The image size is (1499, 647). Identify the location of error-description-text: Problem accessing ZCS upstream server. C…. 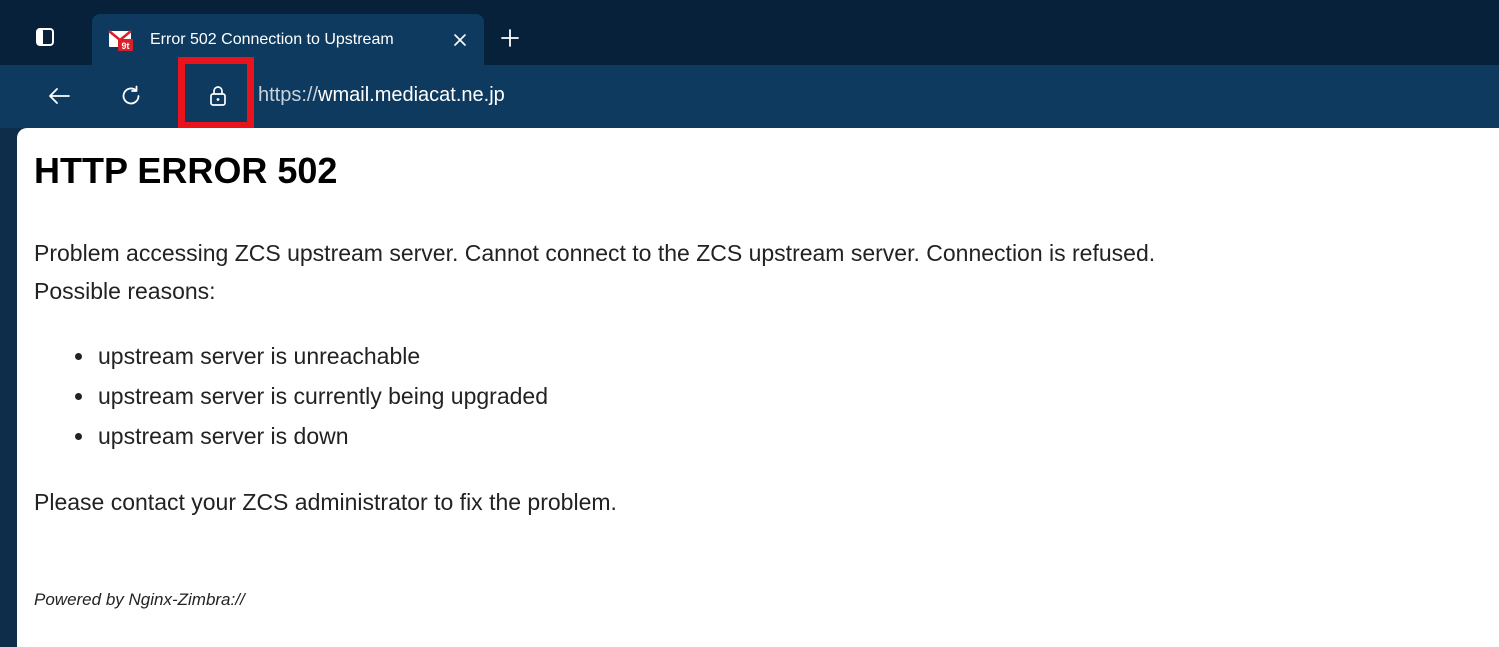
(595, 253).